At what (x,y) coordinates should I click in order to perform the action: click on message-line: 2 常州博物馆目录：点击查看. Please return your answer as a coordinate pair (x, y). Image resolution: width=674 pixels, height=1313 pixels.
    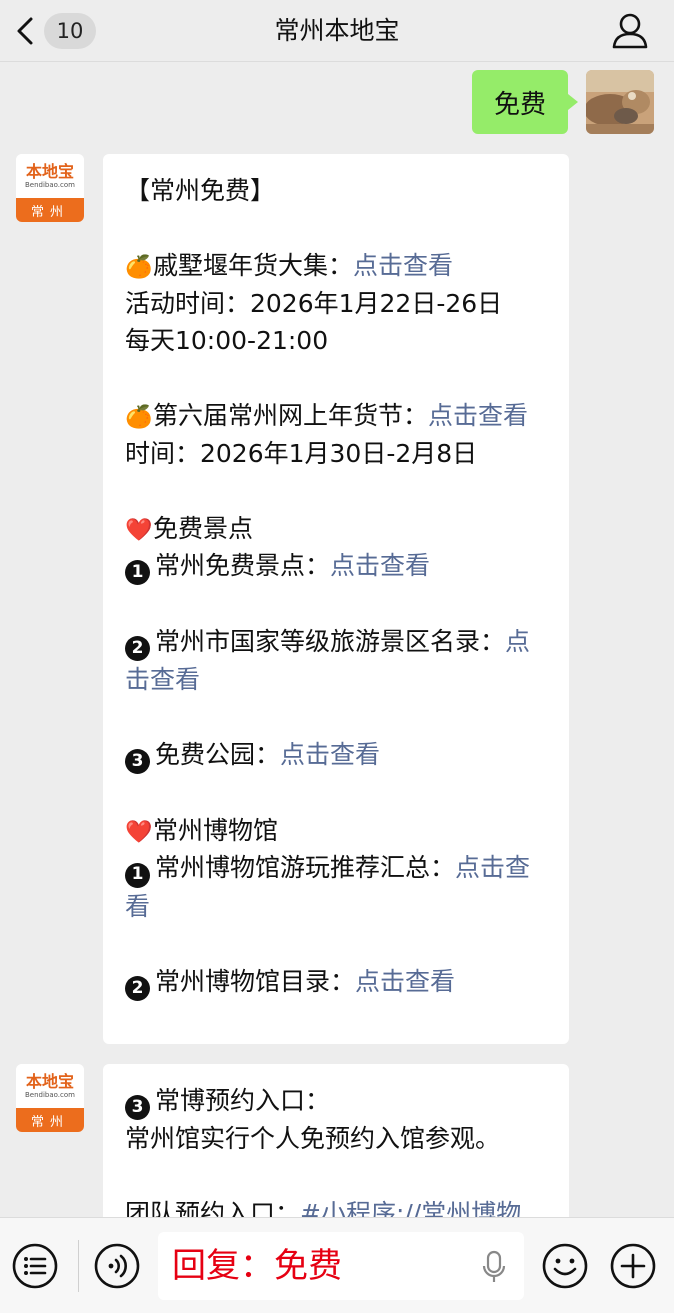
    Looking at the image, I should click on (337, 982).